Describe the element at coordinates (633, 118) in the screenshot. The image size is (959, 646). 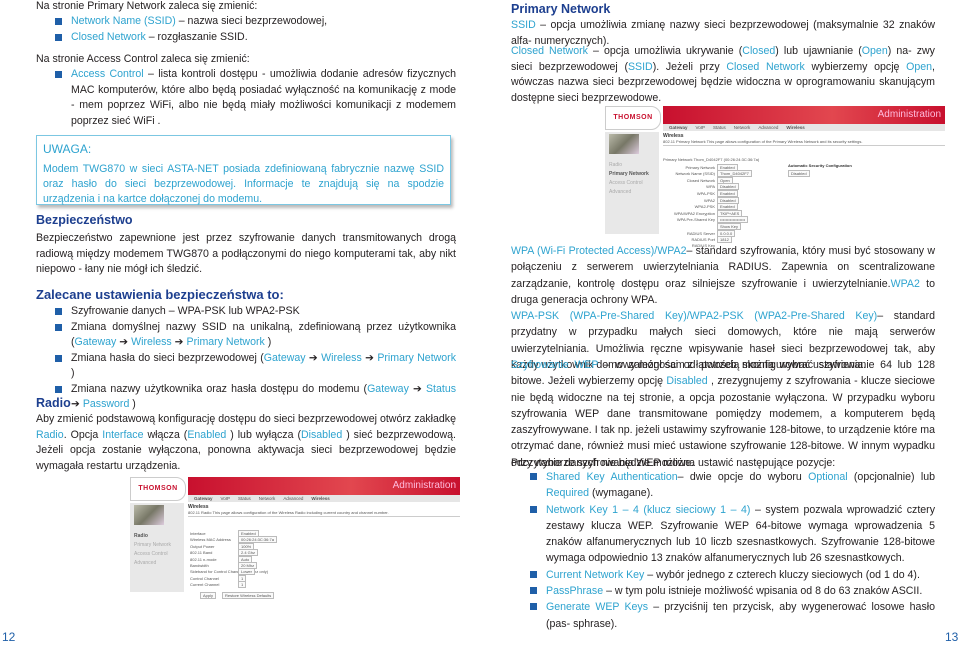
I see `thomson-logo: THOMSON` at that location.